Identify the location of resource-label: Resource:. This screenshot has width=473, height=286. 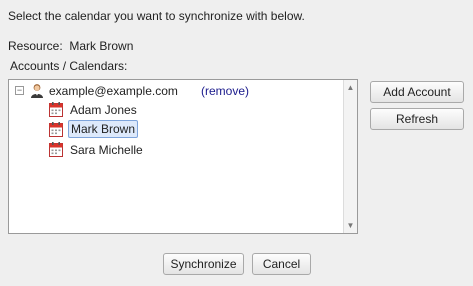
(35, 46).